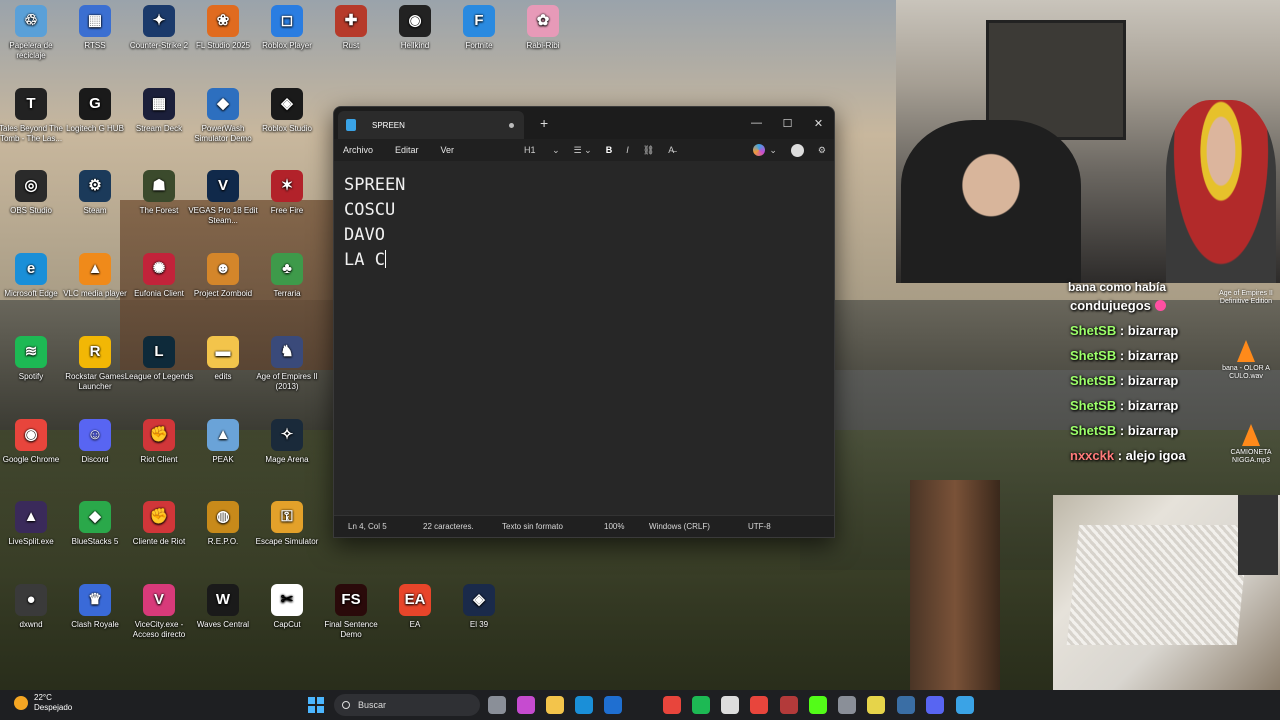  What do you see at coordinates (479, 624) in the screenshot?
I see `desktop-icon: ◈ El 39` at bounding box center [479, 624].